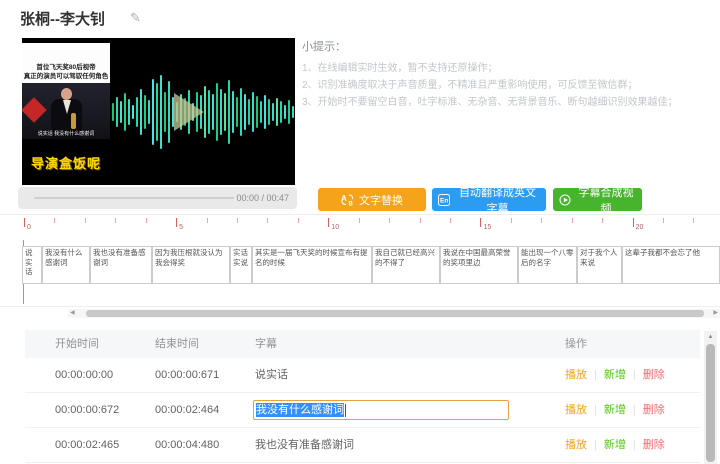 This screenshot has height=464, width=720. What do you see at coordinates (300, 410) in the screenshot?
I see `selected-text: 我没有什么感谢词` at bounding box center [300, 410].